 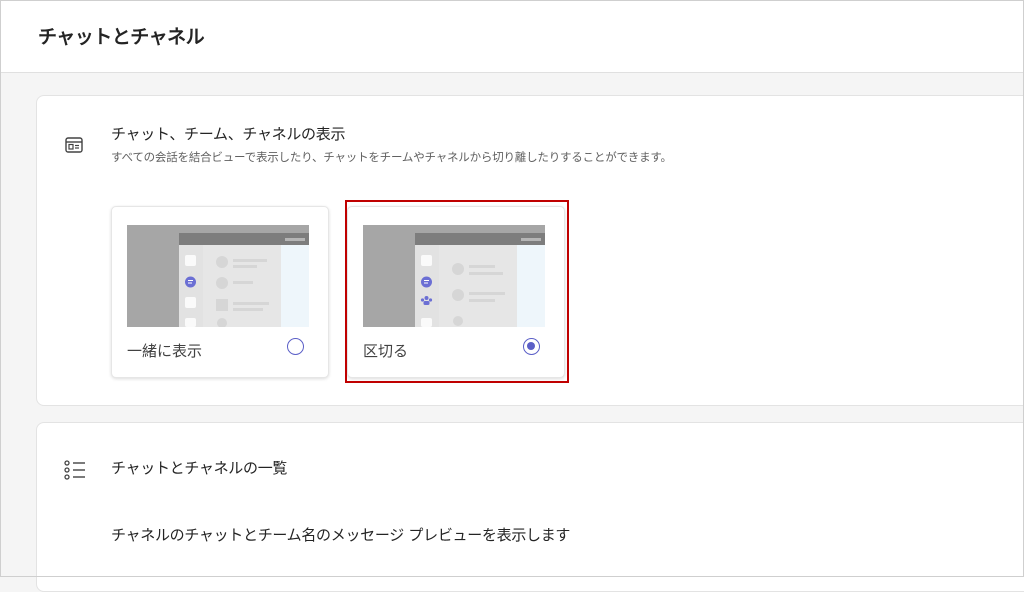 What do you see at coordinates (74, 145) in the screenshot?
I see `layout-icon` at bounding box center [74, 145].